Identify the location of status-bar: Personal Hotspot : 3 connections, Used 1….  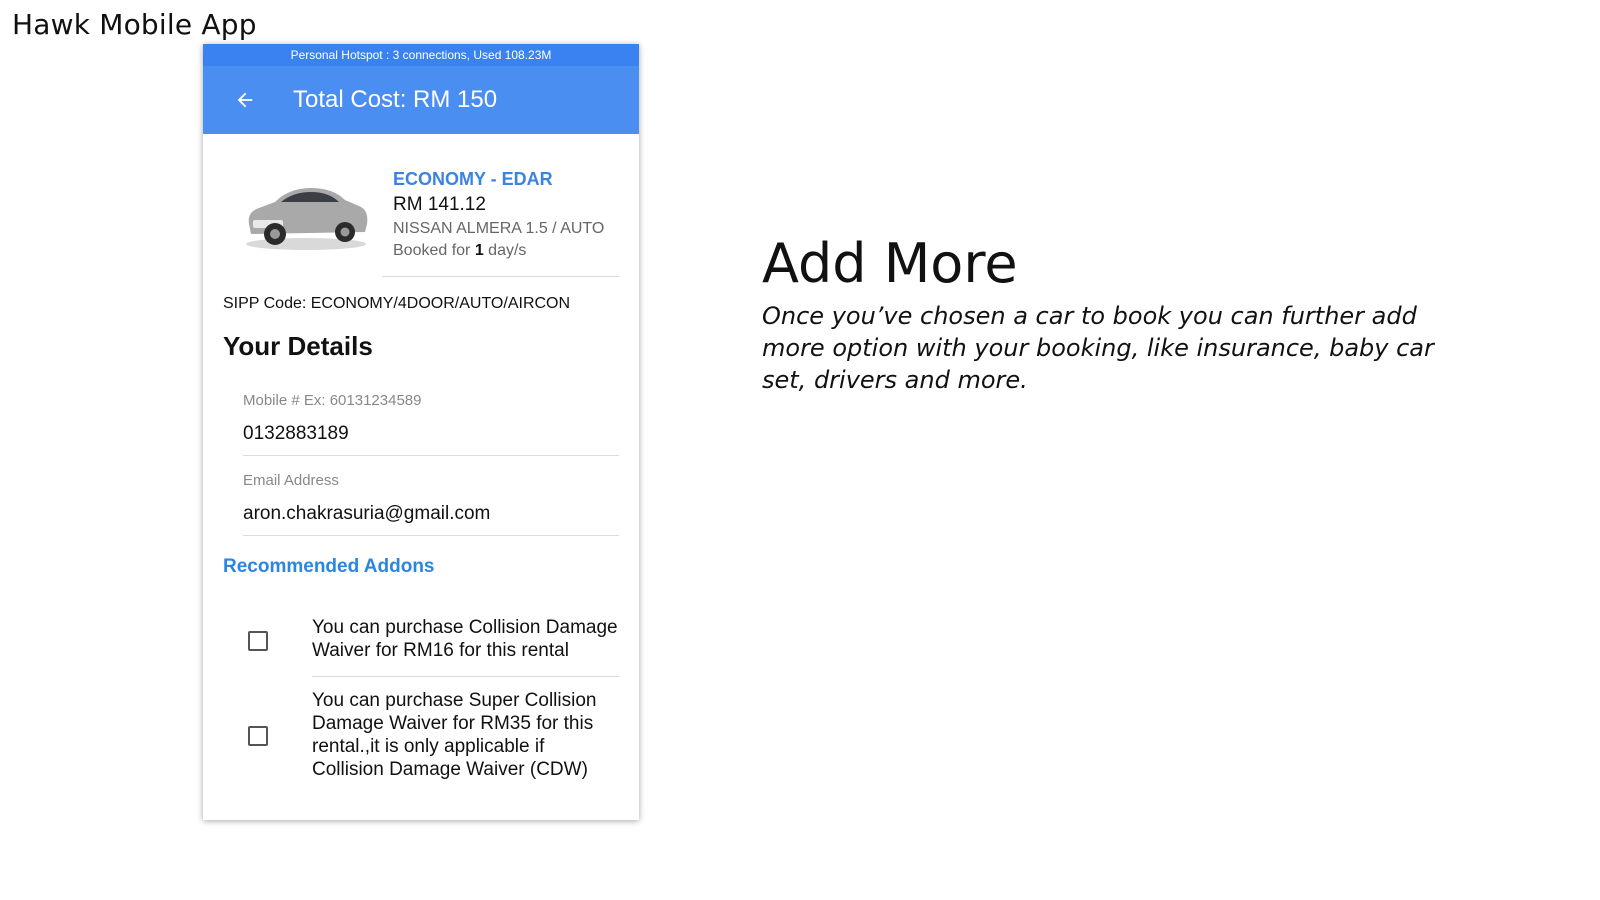
(421, 55).